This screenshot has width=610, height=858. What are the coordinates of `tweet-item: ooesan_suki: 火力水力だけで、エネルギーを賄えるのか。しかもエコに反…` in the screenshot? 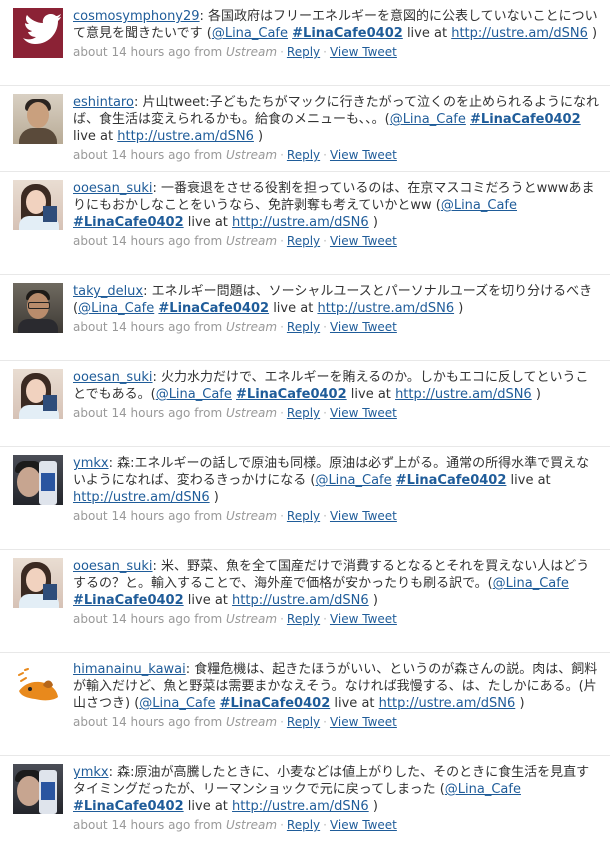 It's located at (305, 404).